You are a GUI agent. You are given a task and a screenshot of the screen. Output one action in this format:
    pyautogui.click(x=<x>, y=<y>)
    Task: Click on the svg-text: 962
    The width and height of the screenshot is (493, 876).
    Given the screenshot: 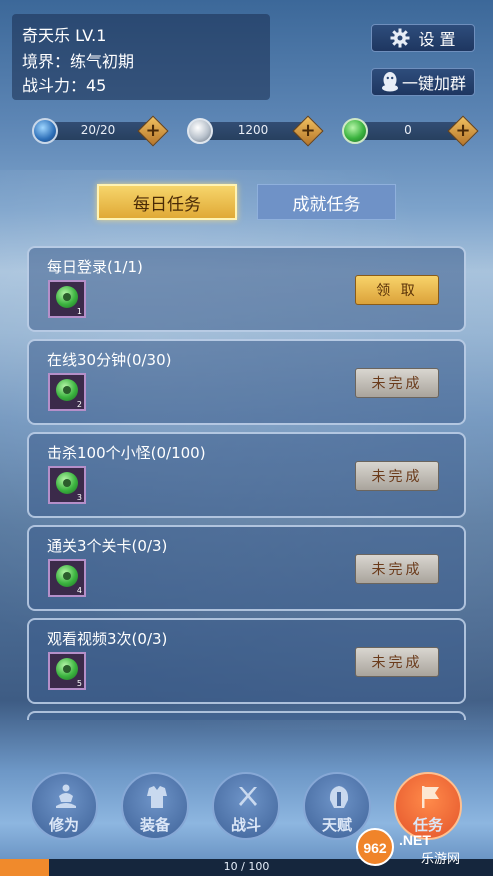 What is the action you would take?
    pyautogui.click(x=375, y=848)
    